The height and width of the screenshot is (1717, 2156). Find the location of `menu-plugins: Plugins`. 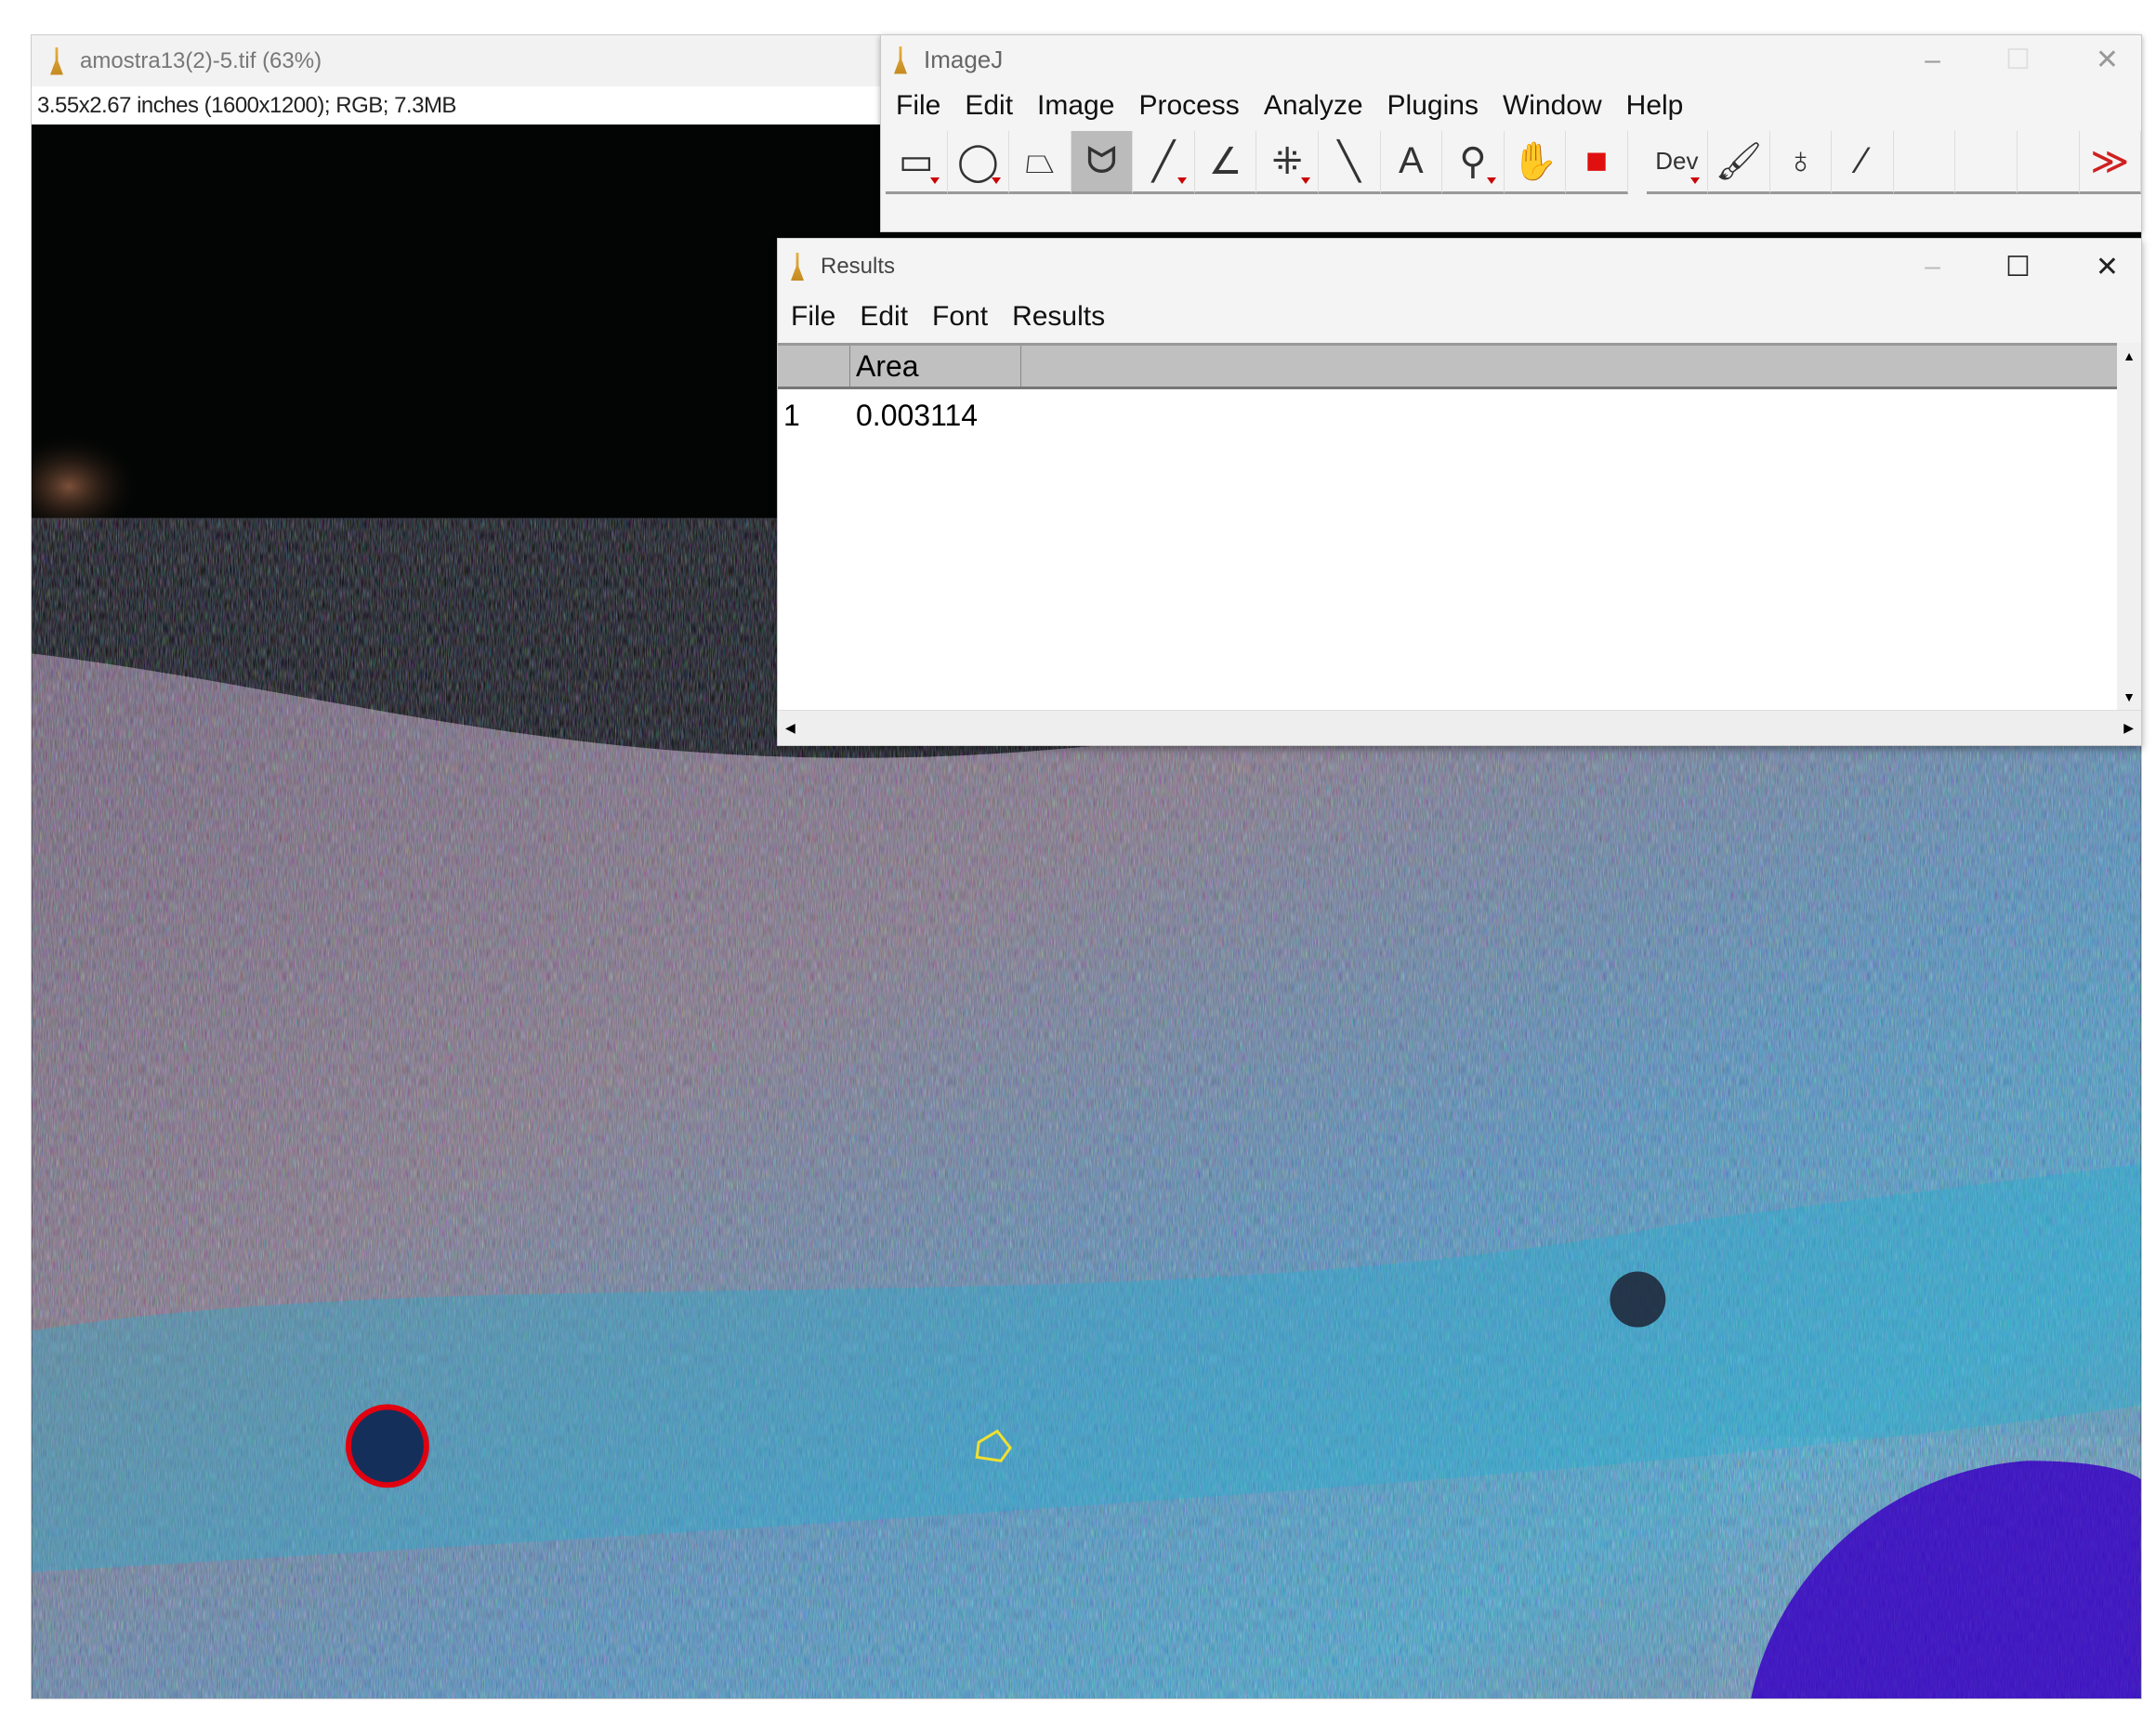

menu-plugins: Plugins is located at coordinates (1433, 106).